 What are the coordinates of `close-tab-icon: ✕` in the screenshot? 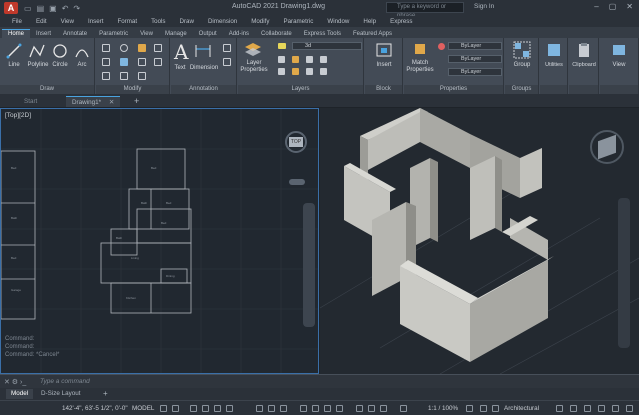 It's located at (111, 102).